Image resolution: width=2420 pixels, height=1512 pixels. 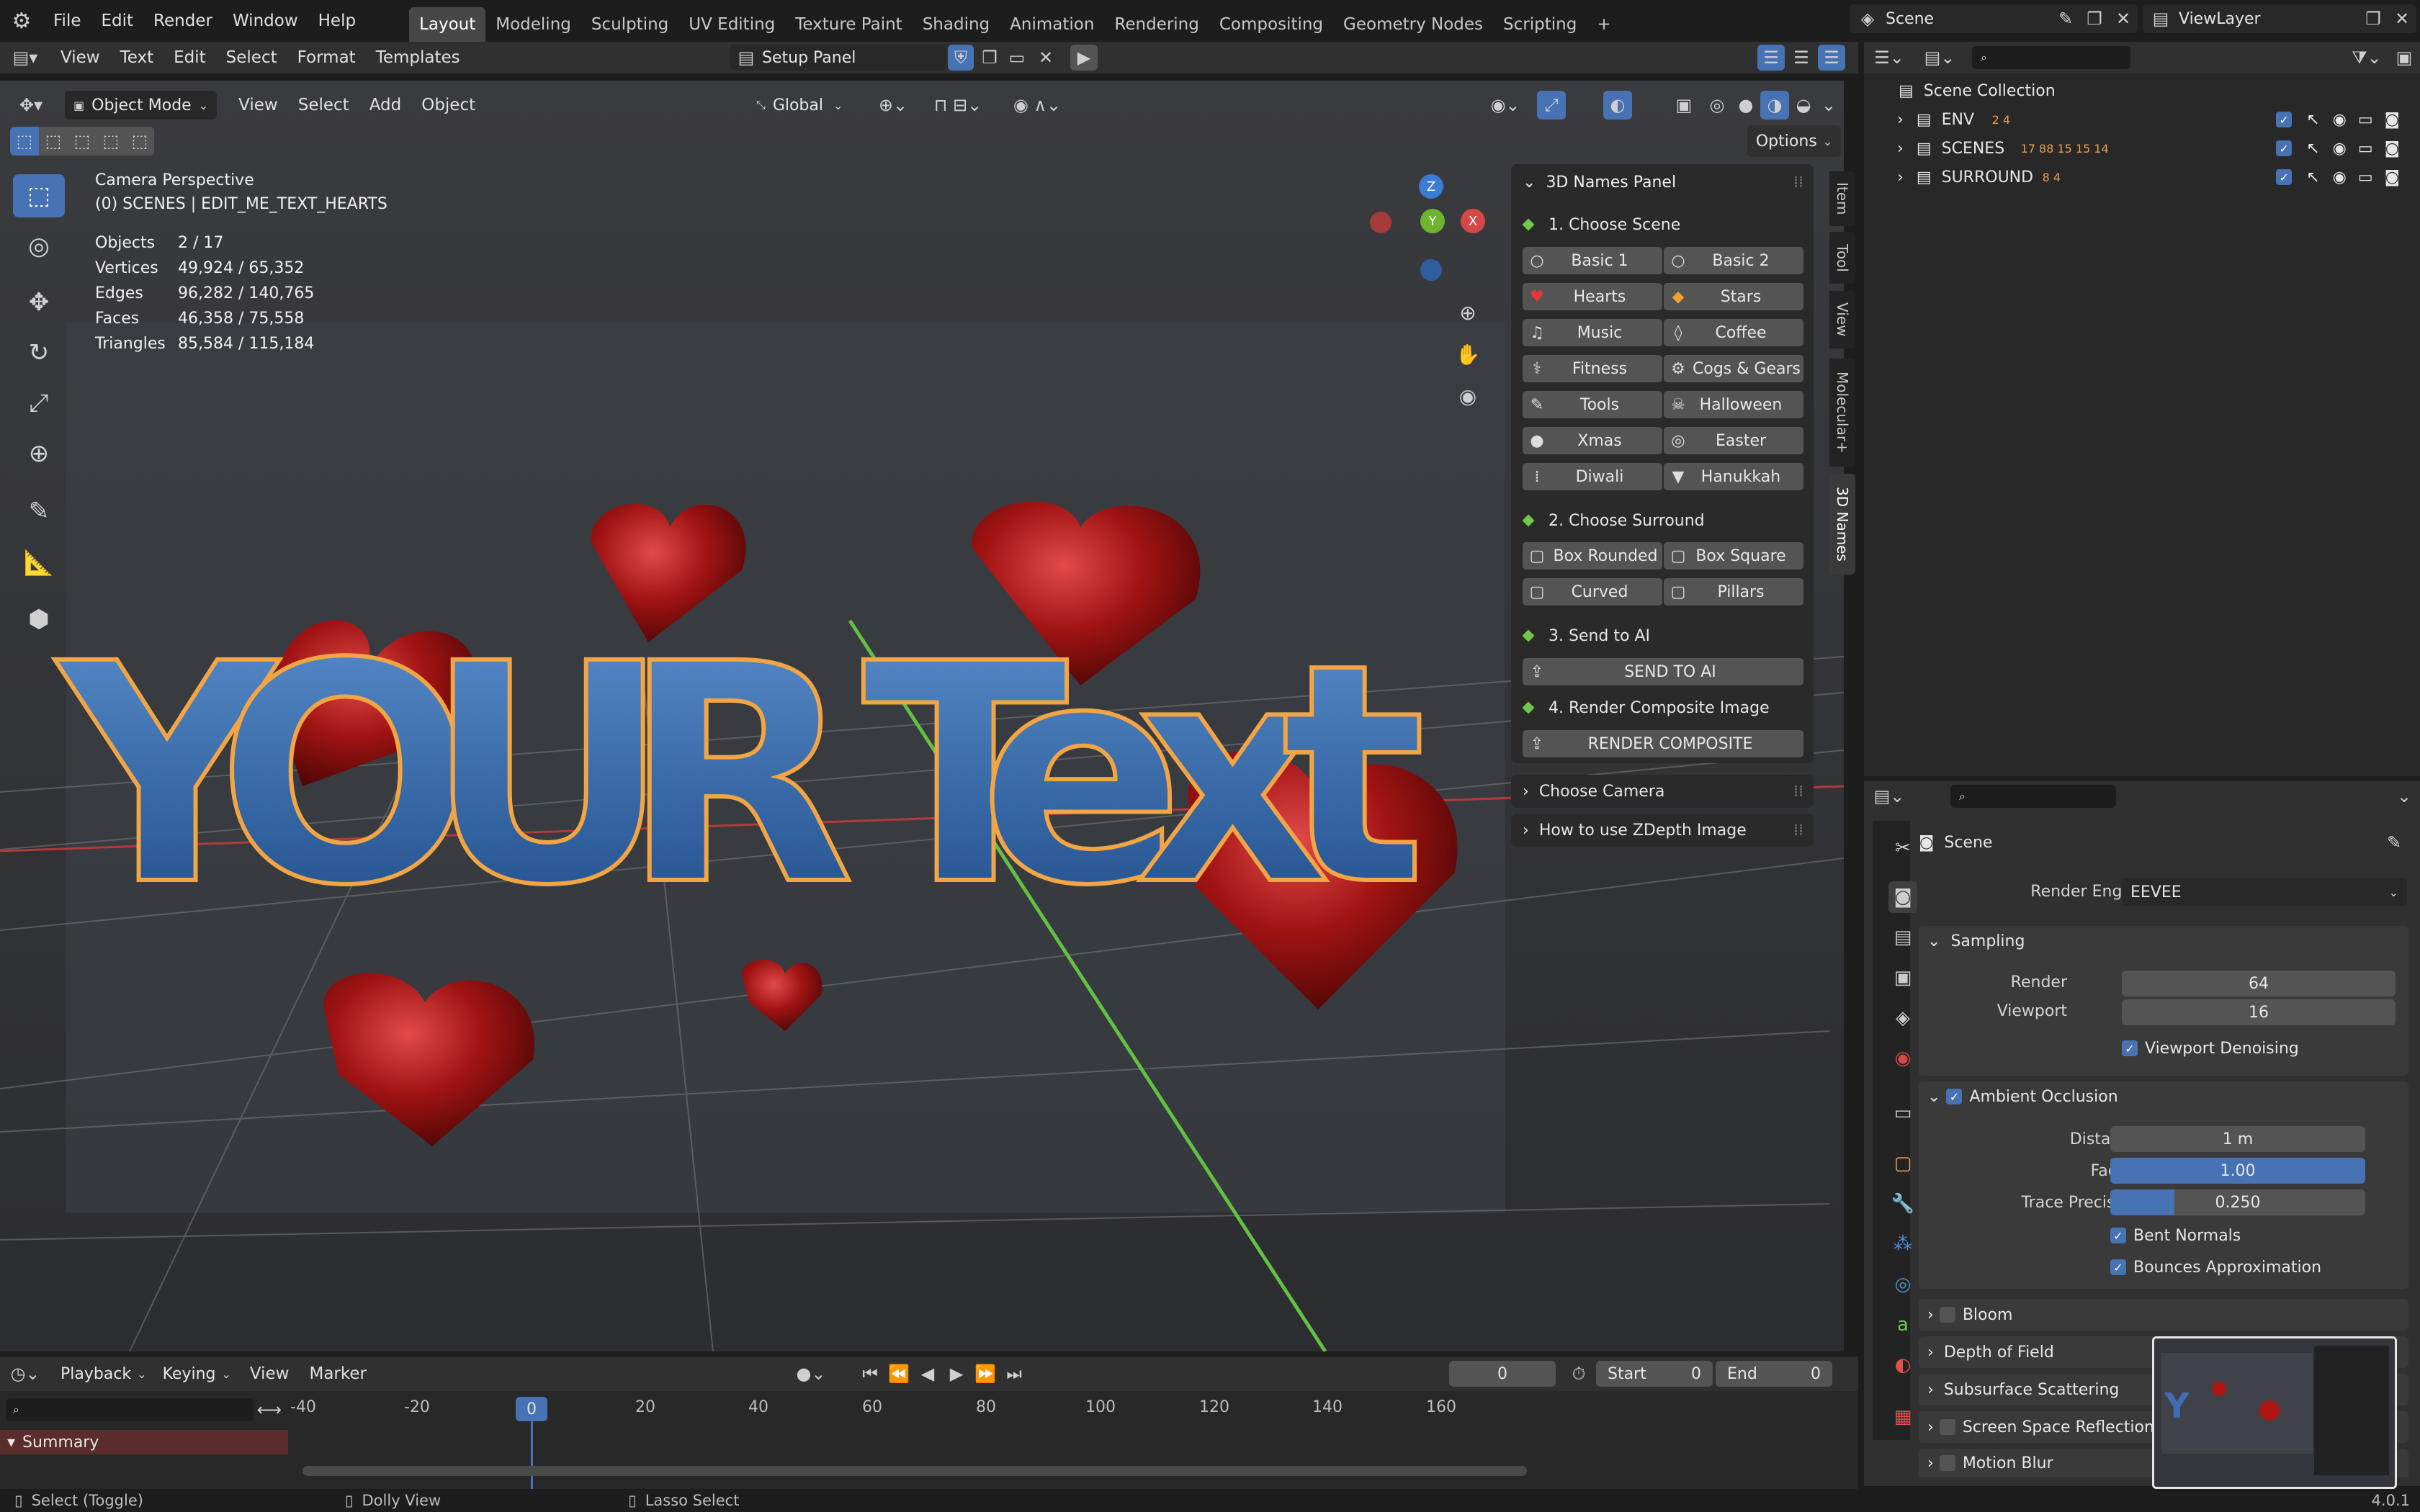 What do you see at coordinates (338, 1373) in the screenshot?
I see `timeline-menu-marker: Marker` at bounding box center [338, 1373].